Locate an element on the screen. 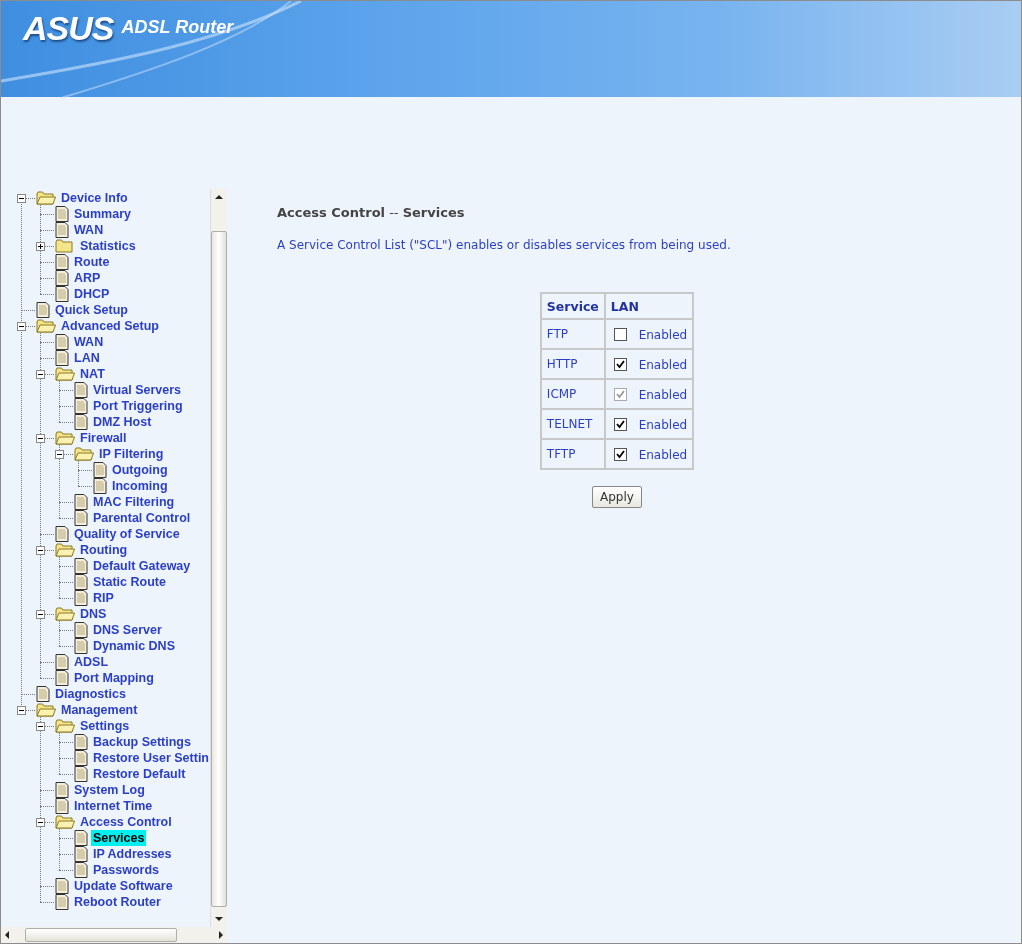 This screenshot has width=1022, height=944. column-header: Service is located at coordinates (572, 306).